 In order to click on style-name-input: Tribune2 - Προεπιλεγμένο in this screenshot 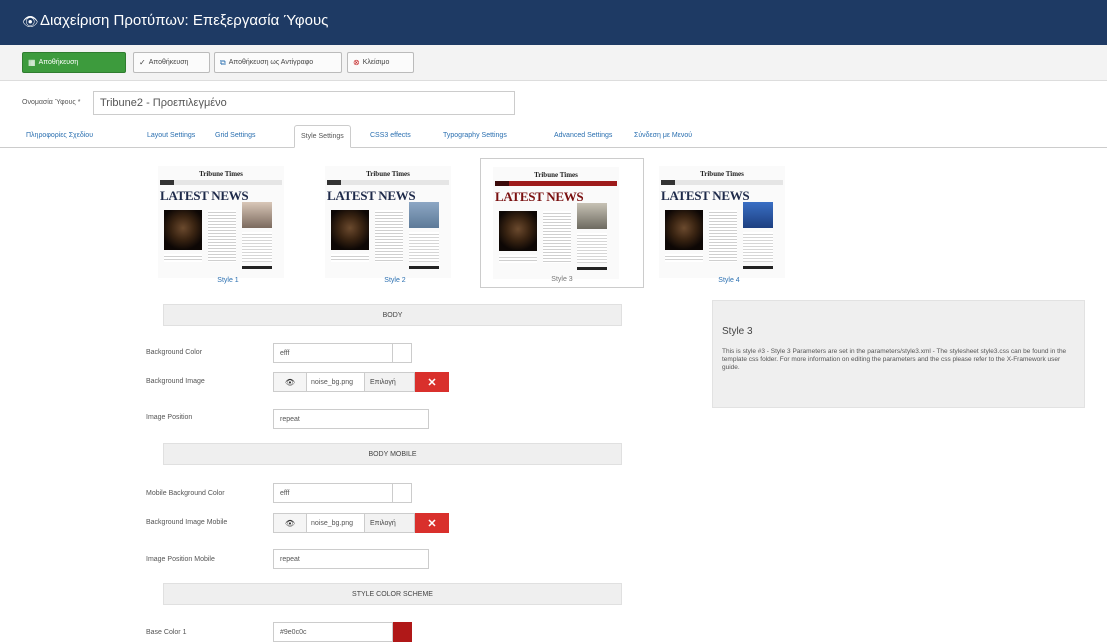, I will do `click(304, 103)`.